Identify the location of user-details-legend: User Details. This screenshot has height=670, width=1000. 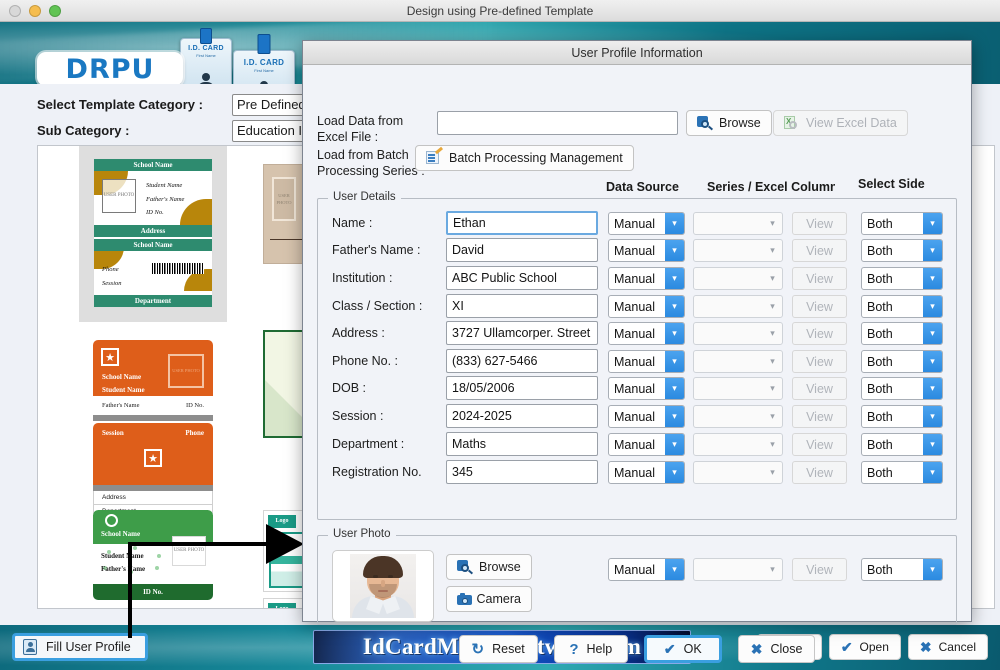
(364, 197).